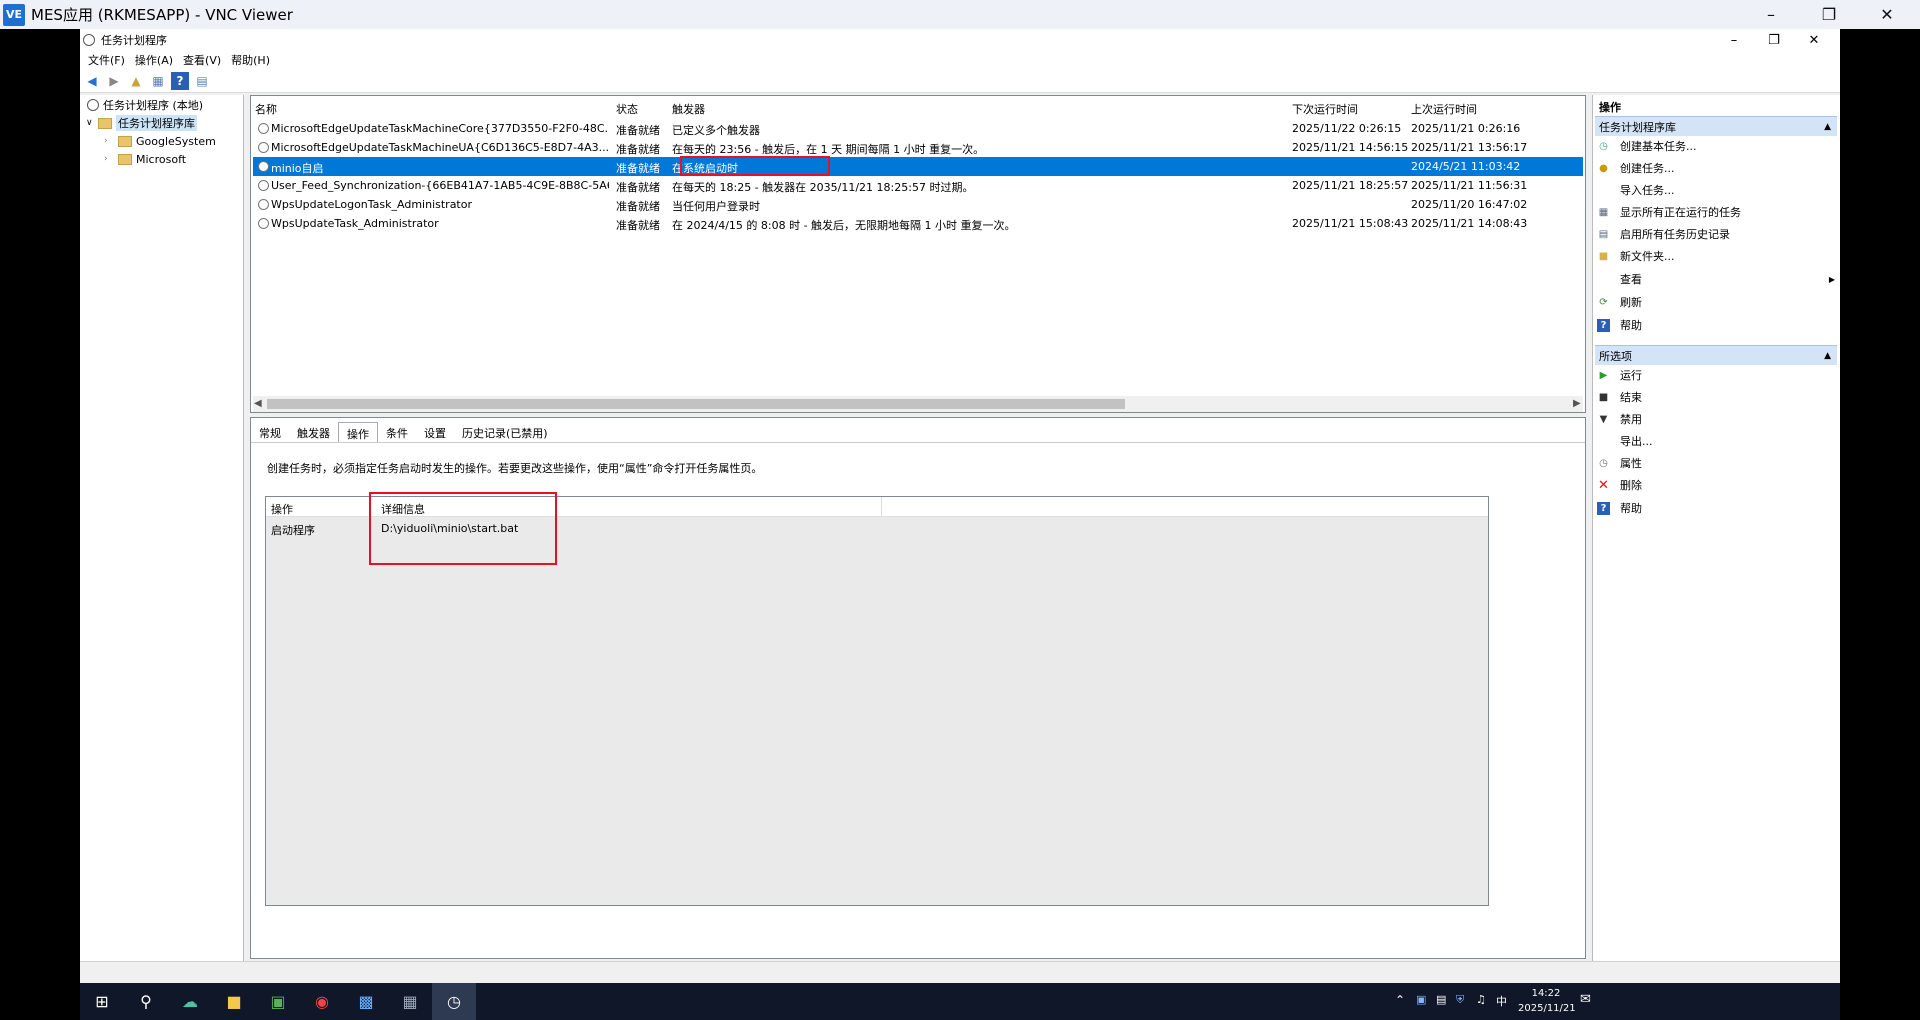 The width and height of the screenshot is (1920, 1020). I want to click on tab-conditions: 条件, so click(397, 432).